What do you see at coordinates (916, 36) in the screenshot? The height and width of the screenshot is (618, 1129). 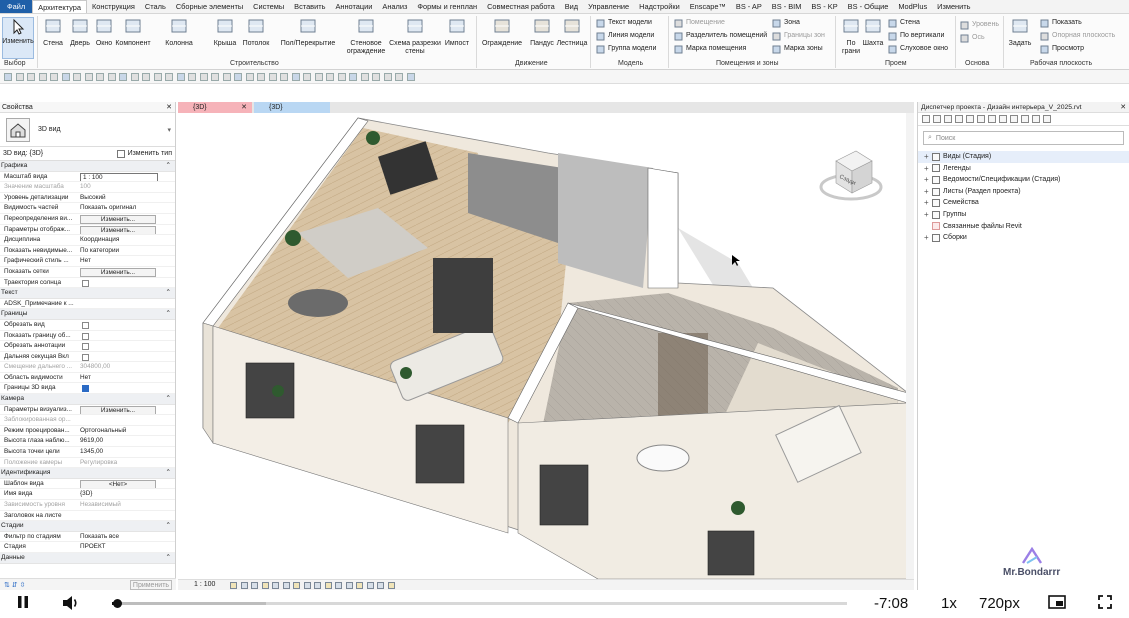 I see `vertical-button: По вертикали` at bounding box center [916, 36].